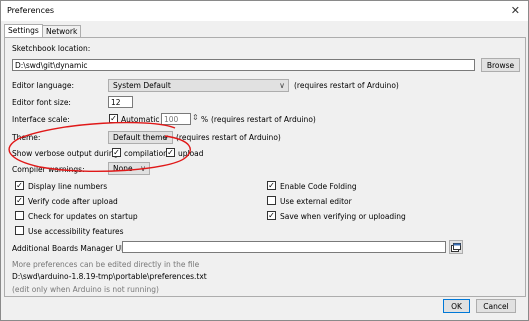 The height and width of the screenshot is (321, 529). I want to click on cancel-button: Cancel, so click(496, 306).